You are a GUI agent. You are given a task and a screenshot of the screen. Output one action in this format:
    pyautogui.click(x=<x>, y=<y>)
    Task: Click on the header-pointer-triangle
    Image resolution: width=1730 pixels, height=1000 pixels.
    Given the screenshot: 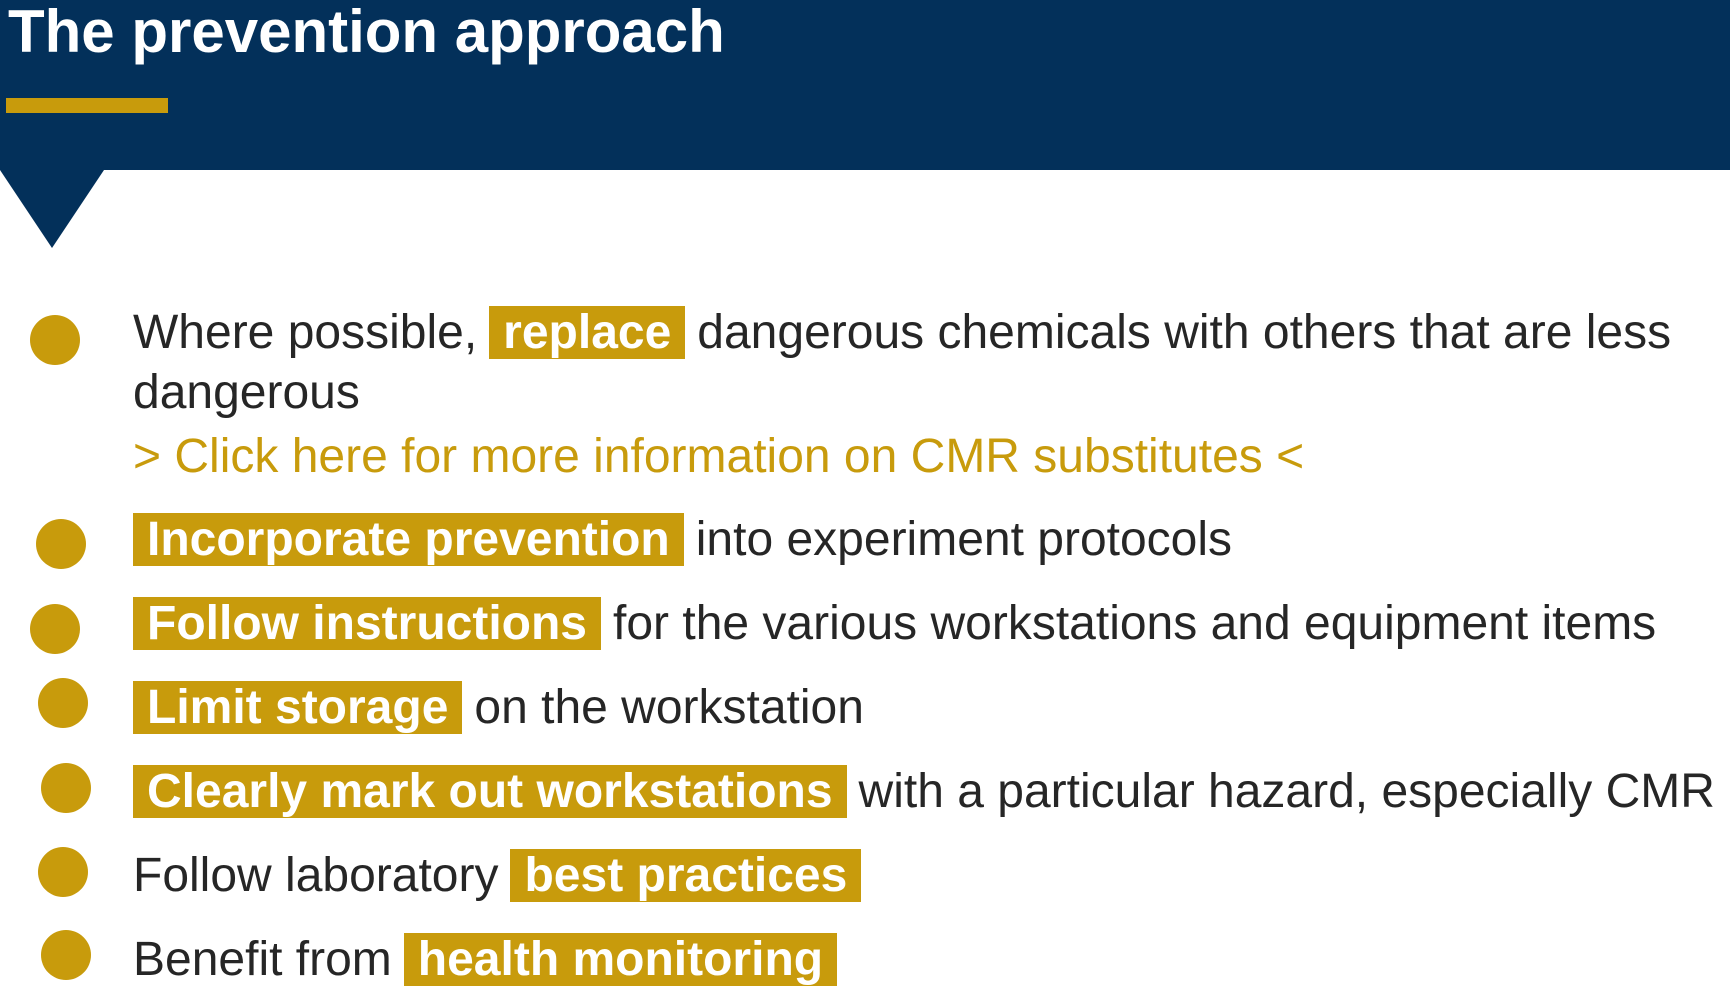 What is the action you would take?
    pyautogui.click(x=52, y=209)
    